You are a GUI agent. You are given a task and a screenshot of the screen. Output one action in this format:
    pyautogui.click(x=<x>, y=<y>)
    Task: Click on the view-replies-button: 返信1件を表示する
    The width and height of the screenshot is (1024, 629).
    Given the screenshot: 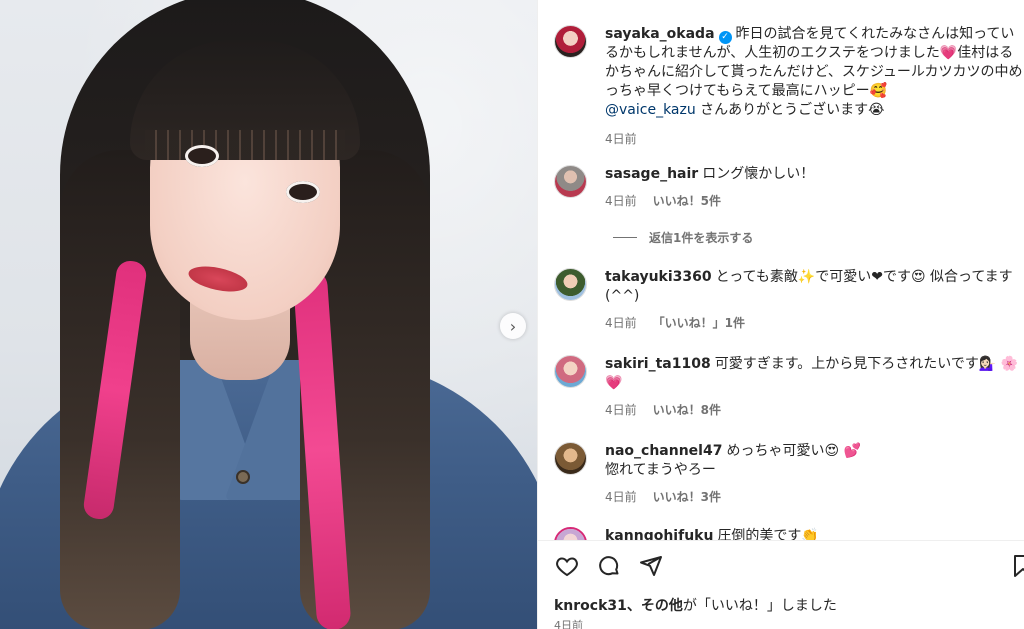 What is the action you would take?
    pyautogui.click(x=683, y=237)
    